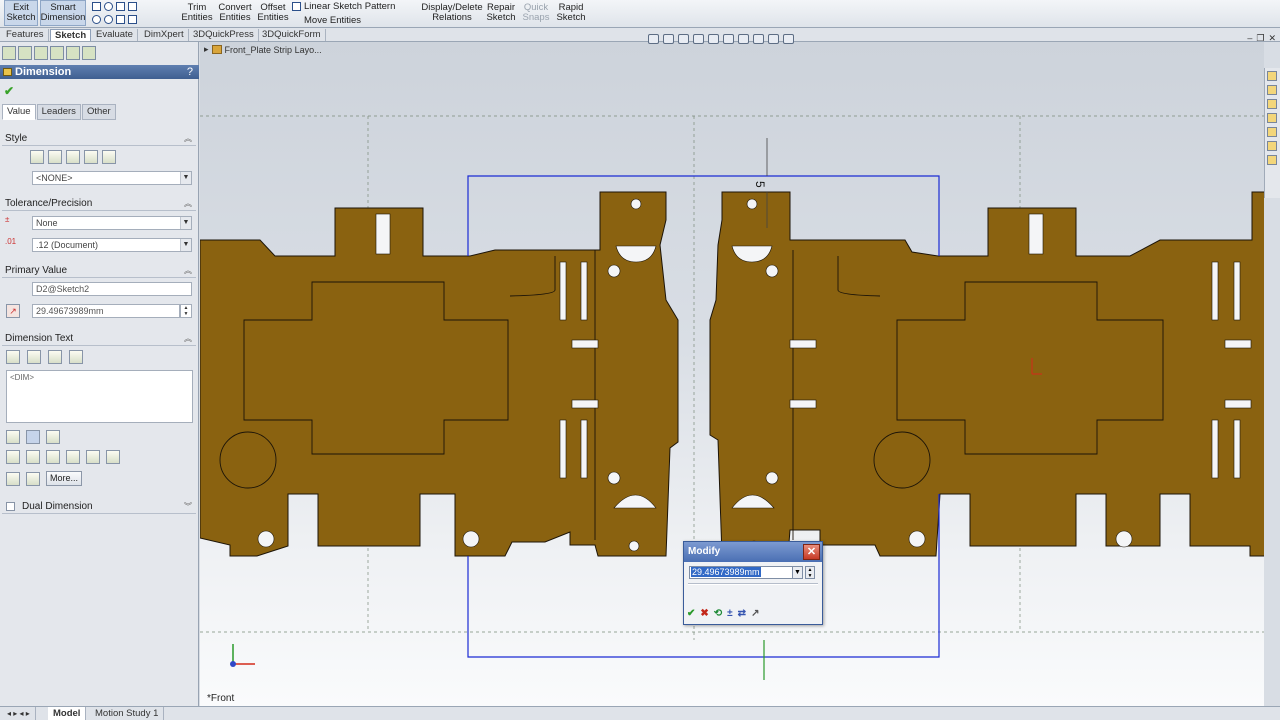 The height and width of the screenshot is (720, 1280). What do you see at coordinates (99, 507) in the screenshot?
I see `dual-dimension-group-header: Dual Dimension ︾` at bounding box center [99, 507].